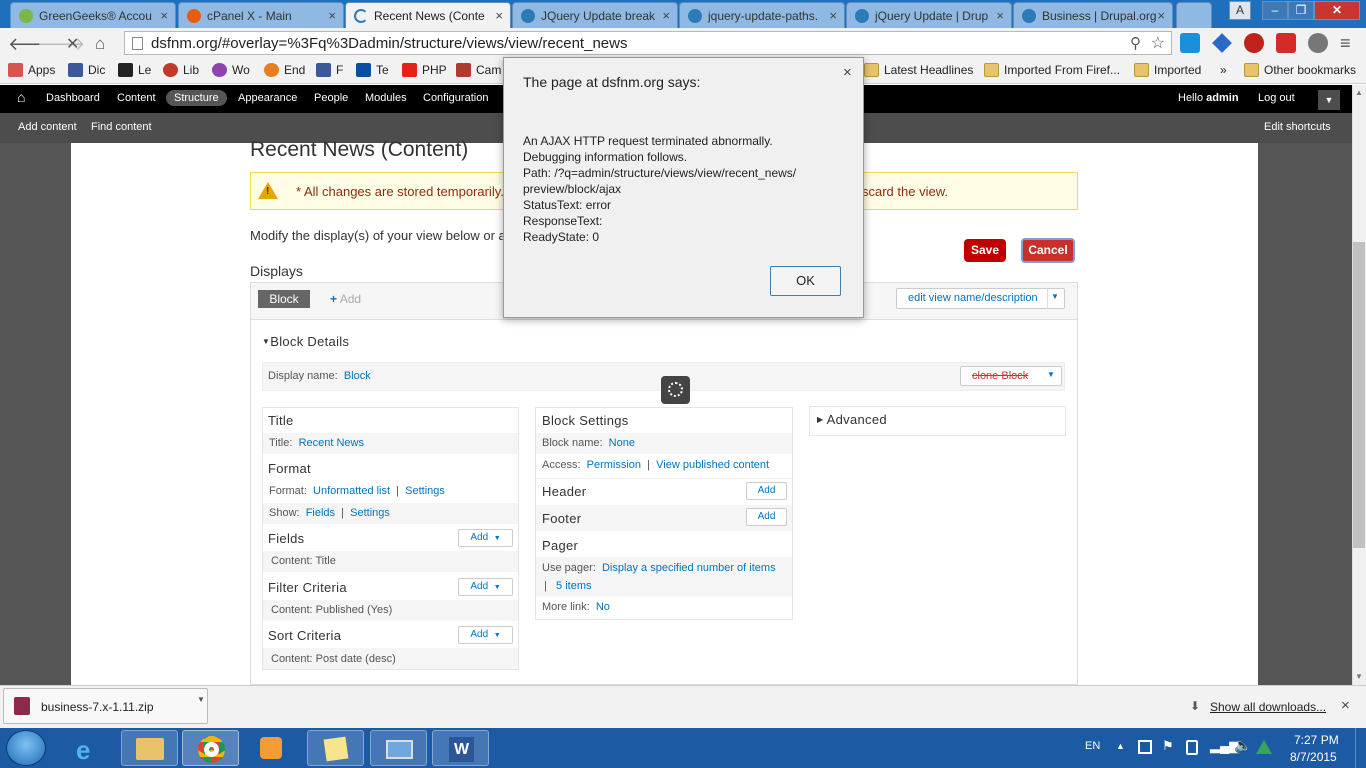  I want to click on advanced-toggle: ▶ Advanced, so click(852, 419).